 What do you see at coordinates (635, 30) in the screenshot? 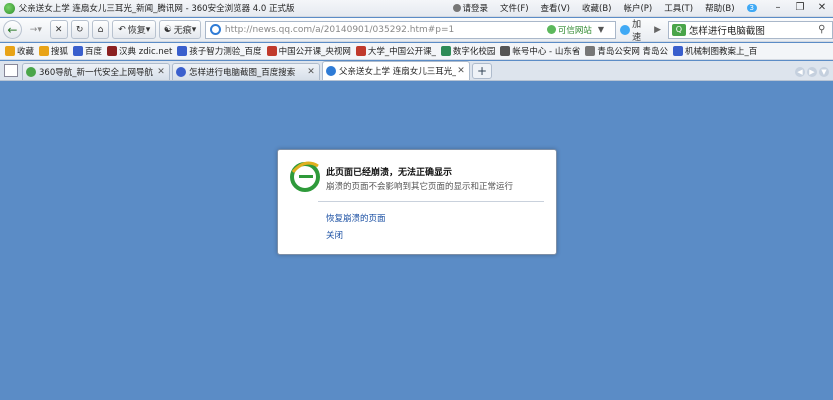
I see `speed-up-button: 加速` at bounding box center [635, 30].